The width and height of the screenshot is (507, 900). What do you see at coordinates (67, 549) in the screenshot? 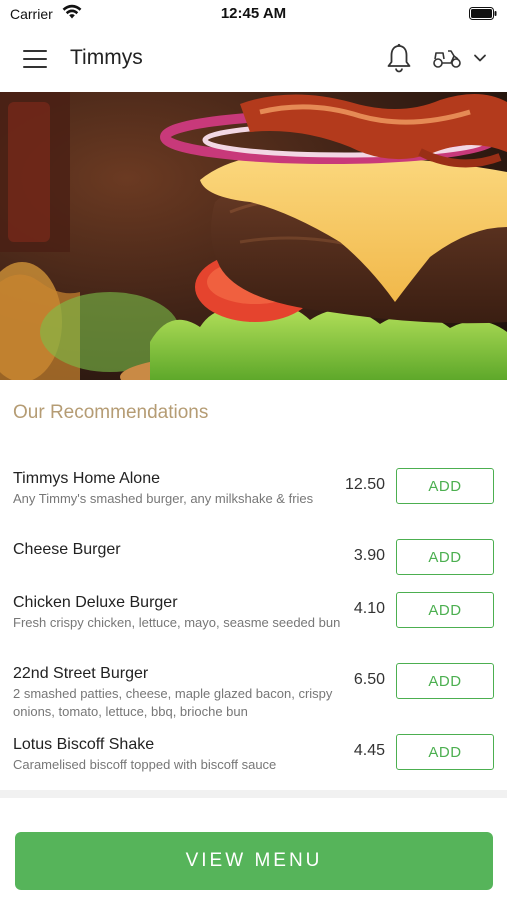
I see `item-name: Cheese Burger` at bounding box center [67, 549].